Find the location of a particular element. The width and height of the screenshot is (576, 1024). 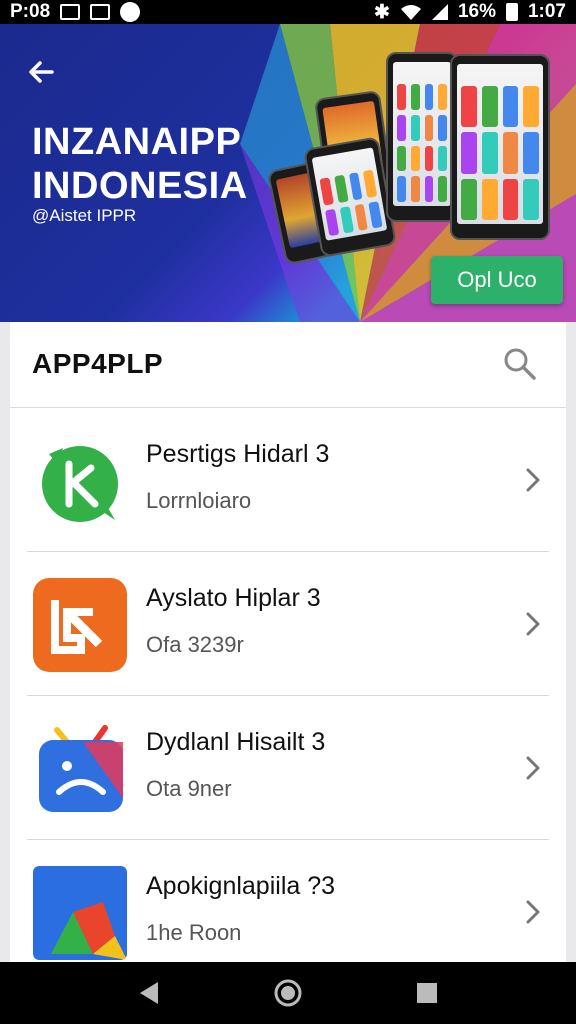

banner-subtitle: @Aistet IPPR is located at coordinates (84, 215).